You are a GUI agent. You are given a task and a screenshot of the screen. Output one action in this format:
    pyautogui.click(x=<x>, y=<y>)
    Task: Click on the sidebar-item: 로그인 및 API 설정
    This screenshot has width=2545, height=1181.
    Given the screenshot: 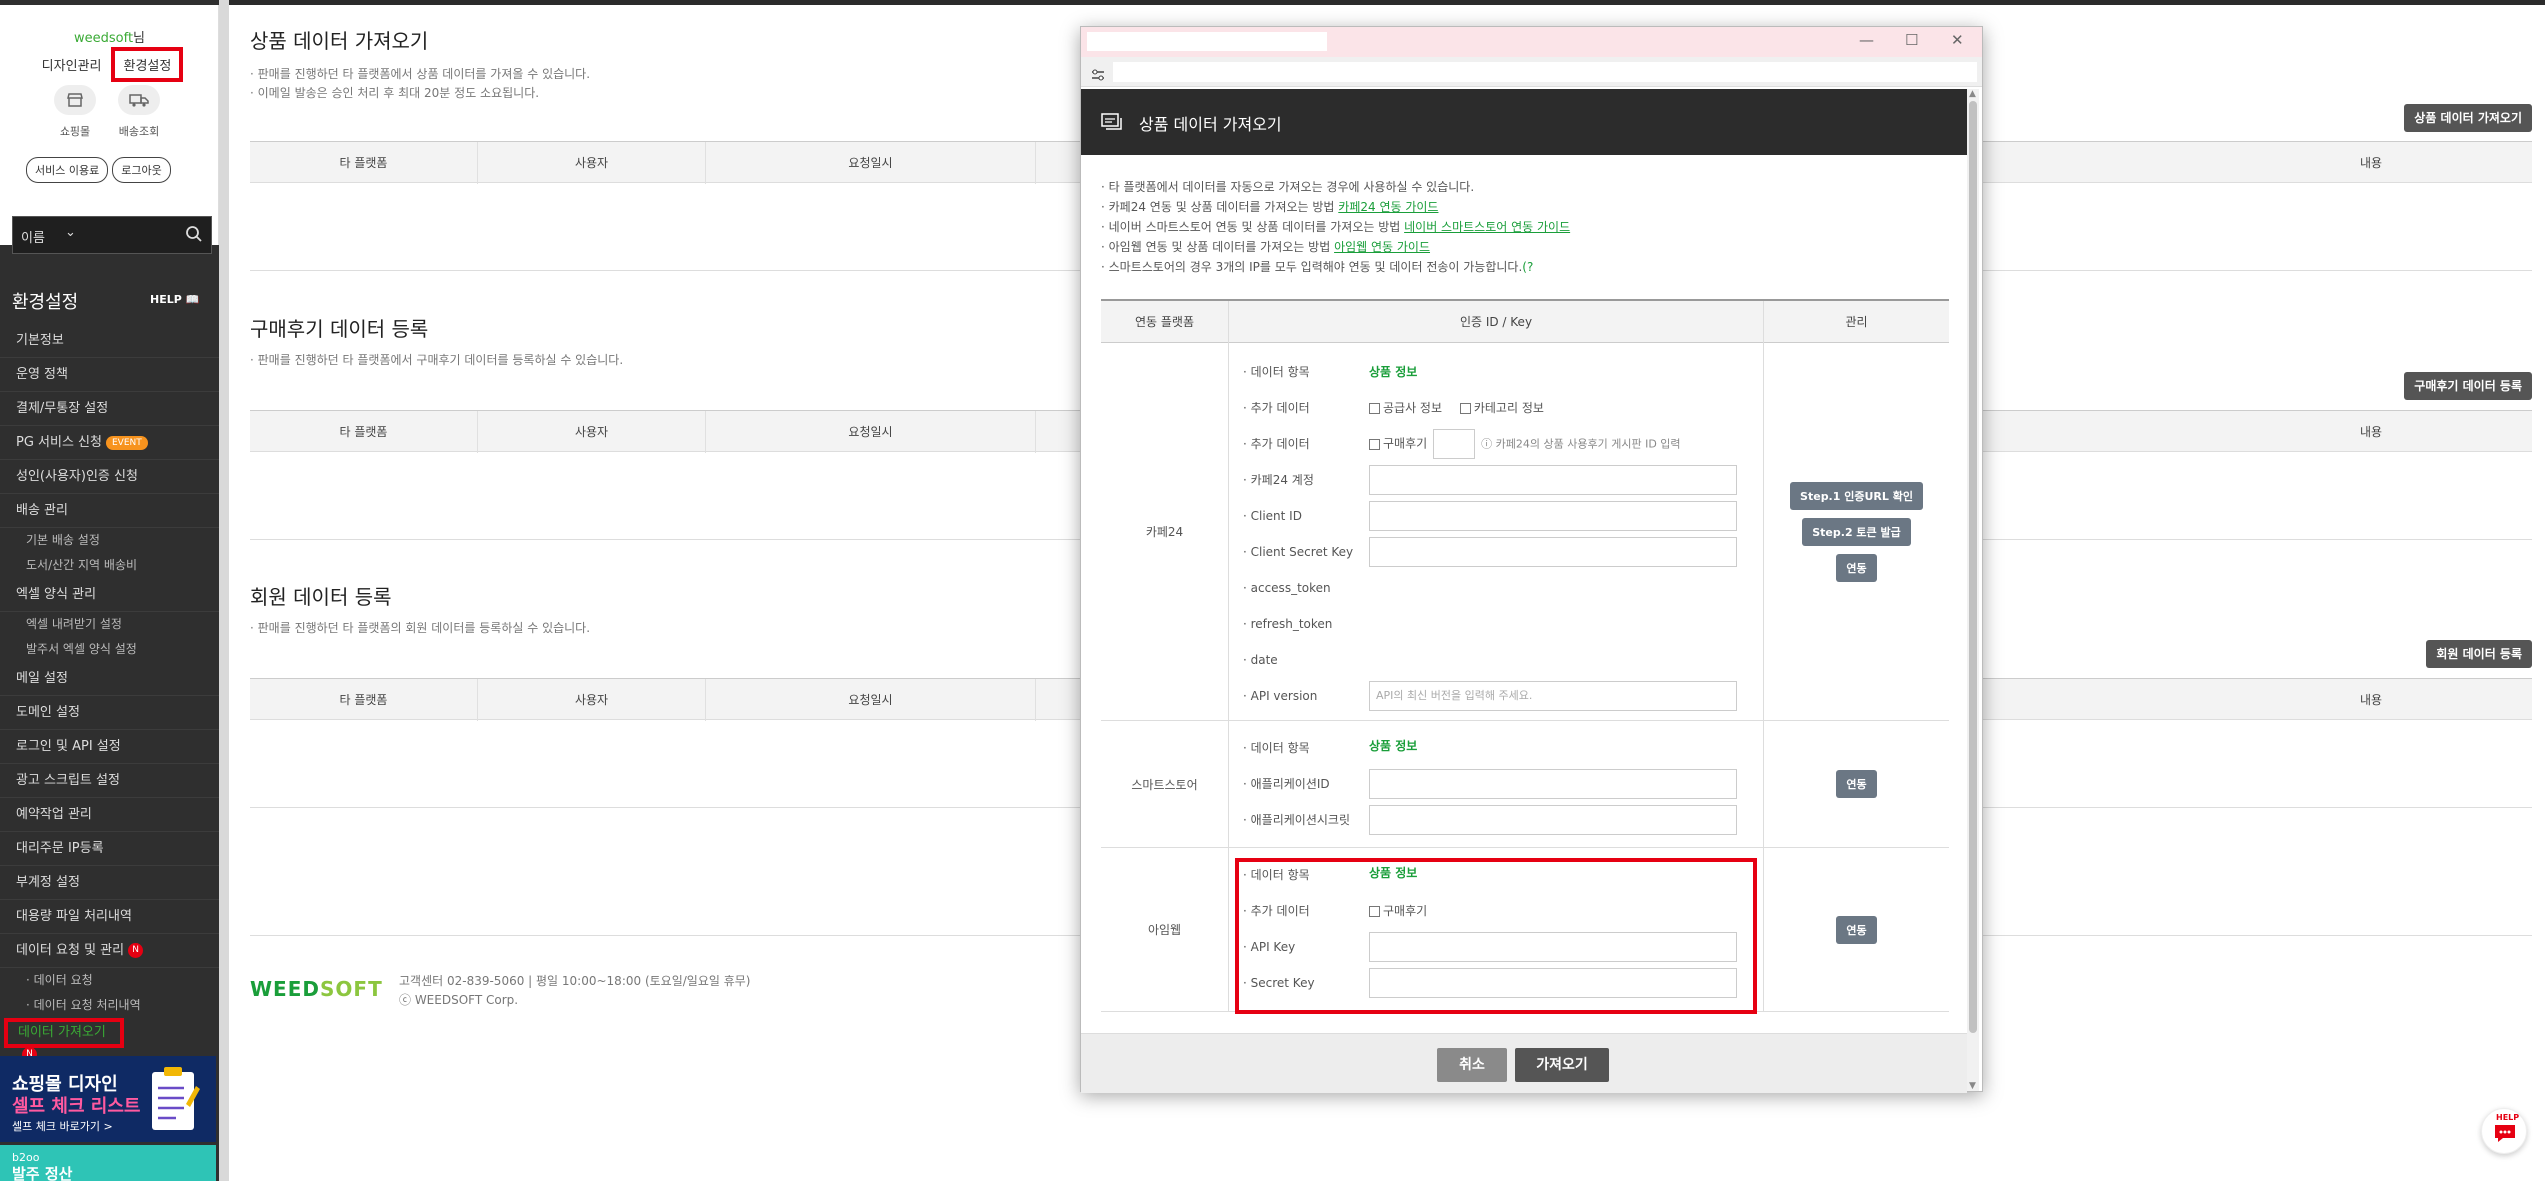 What is the action you would take?
    pyautogui.click(x=109, y=747)
    